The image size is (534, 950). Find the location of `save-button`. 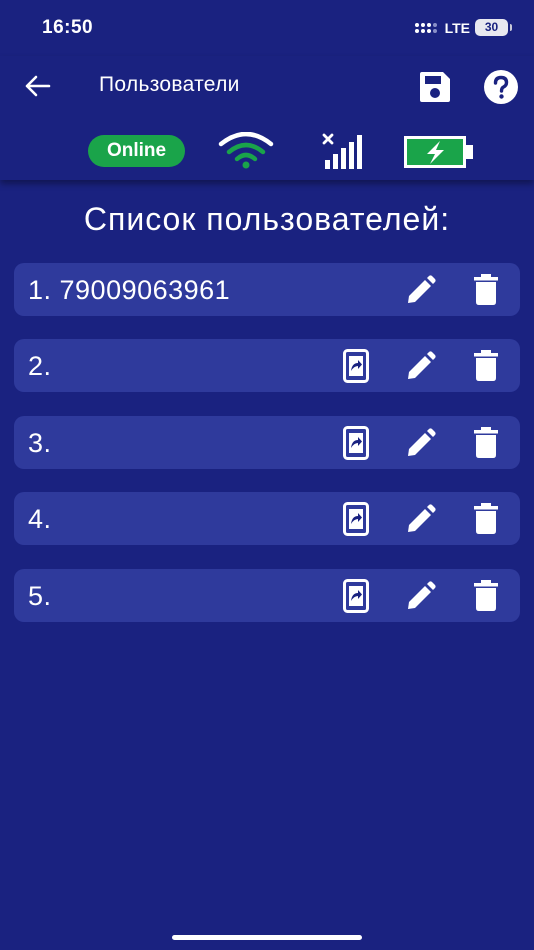

save-button is located at coordinates (435, 87).